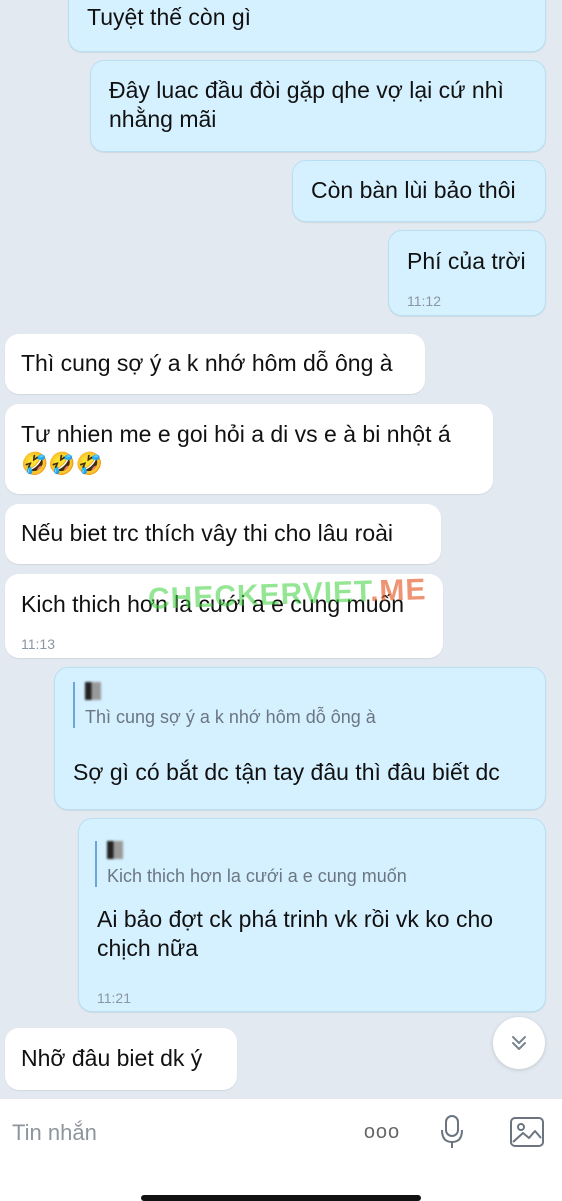 This screenshot has height=1201, width=562. Describe the element at coordinates (413, 190) in the screenshot. I see `message-text: Còn bàn lùi bảo thôi` at that location.